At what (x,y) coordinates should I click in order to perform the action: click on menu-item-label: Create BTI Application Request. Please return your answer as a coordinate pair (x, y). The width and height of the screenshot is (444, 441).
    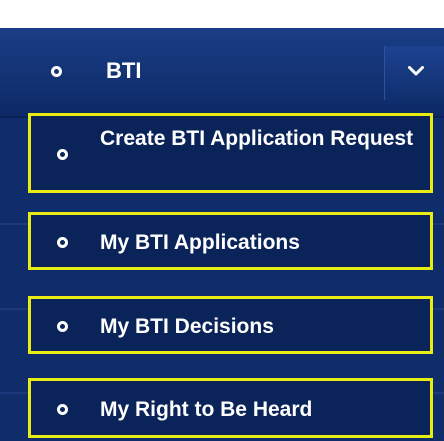
    Looking at the image, I should click on (257, 138).